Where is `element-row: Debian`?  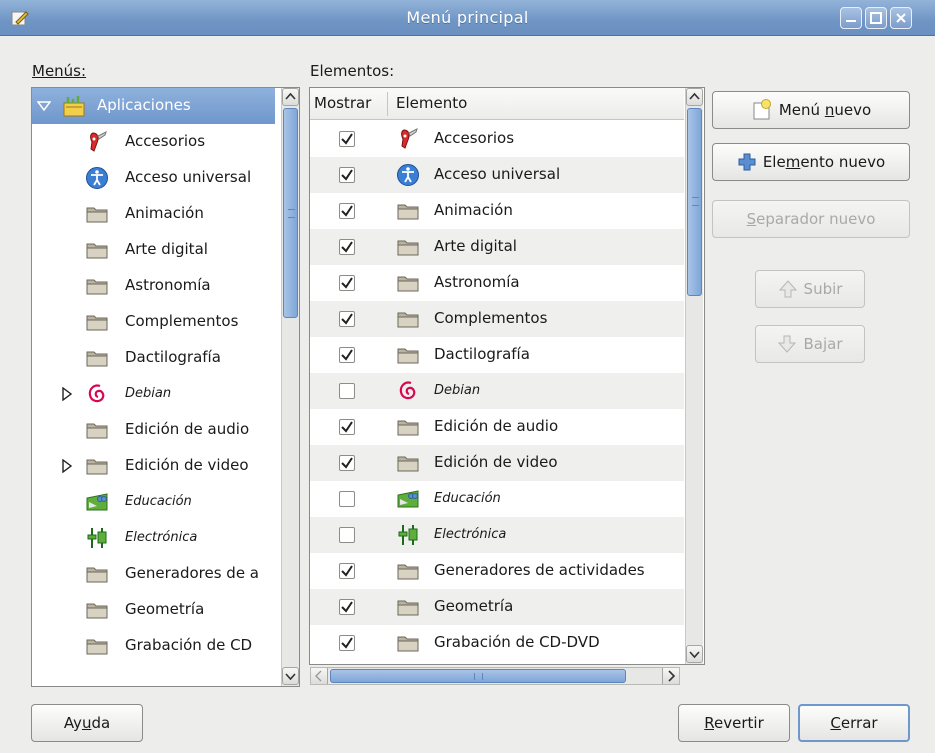 element-row: Debian is located at coordinates (497, 391).